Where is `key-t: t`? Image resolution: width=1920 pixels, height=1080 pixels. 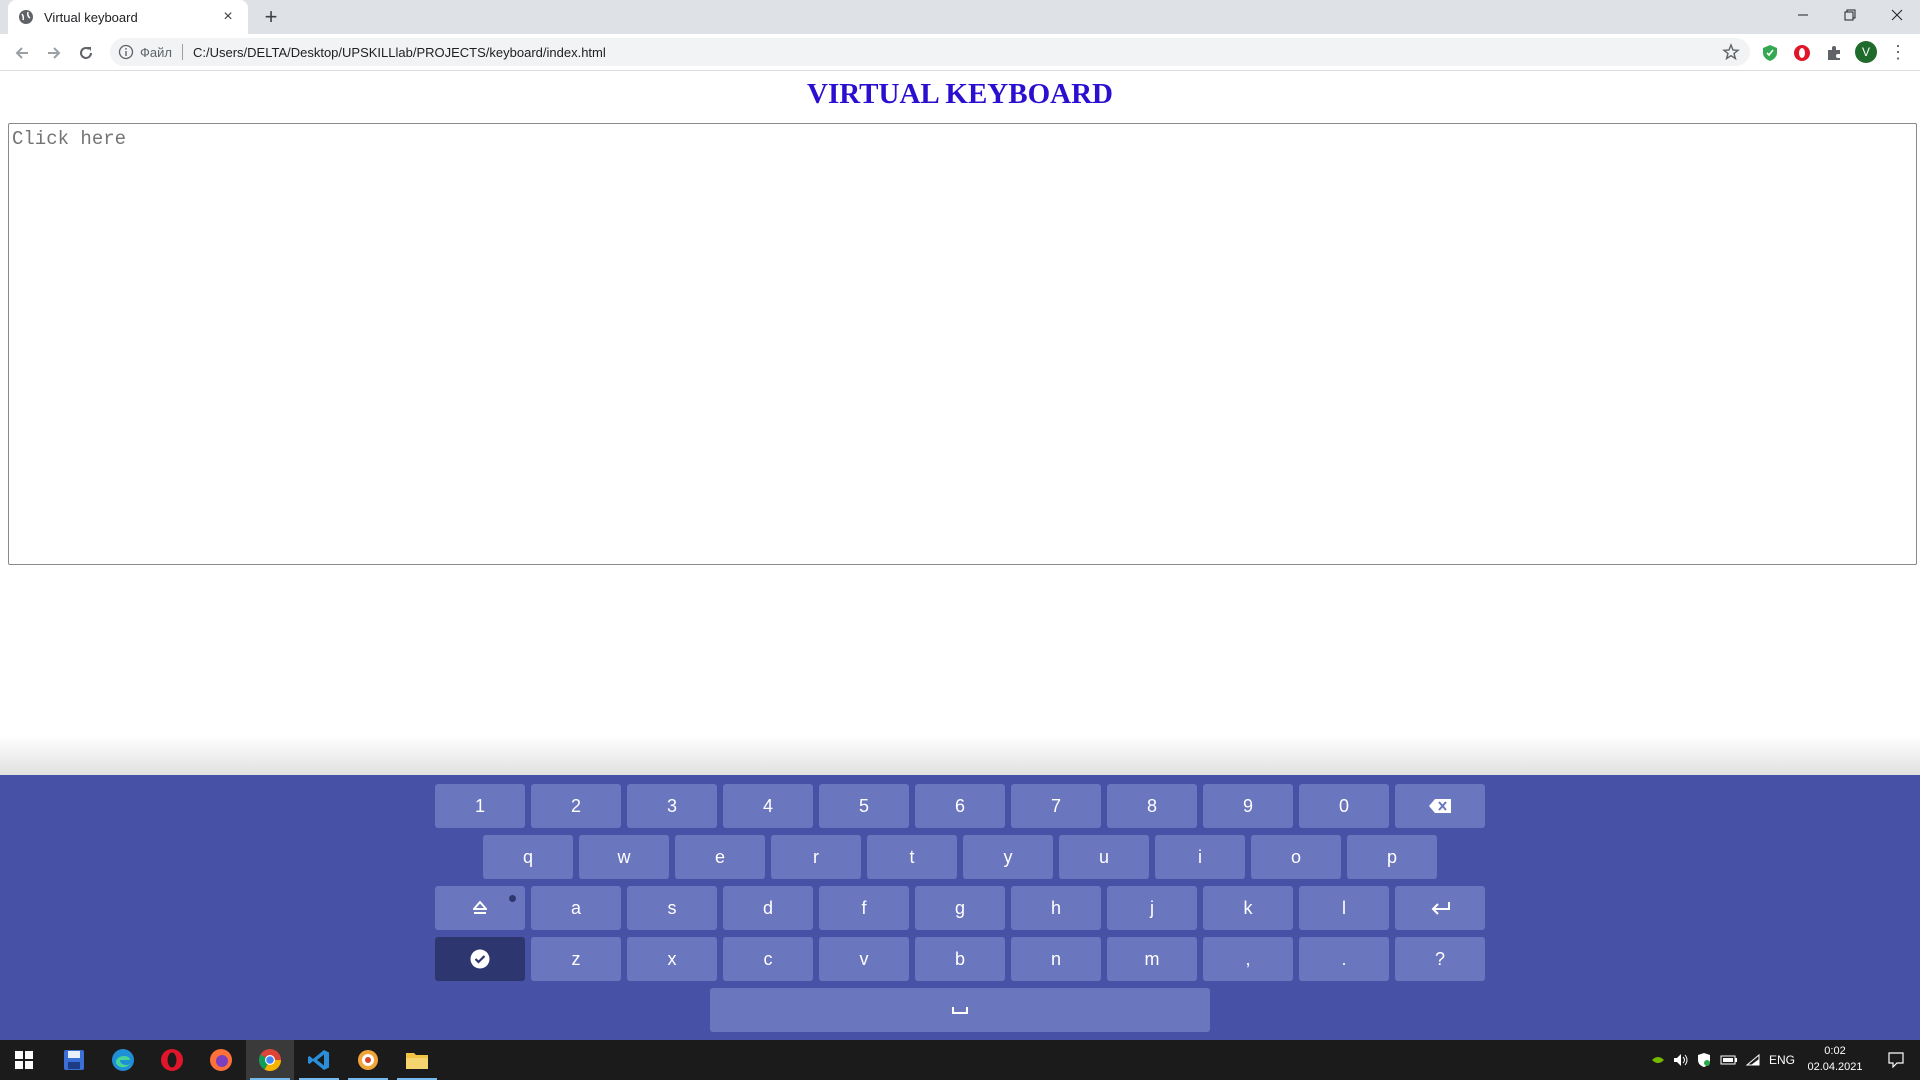 key-t: t is located at coordinates (912, 857).